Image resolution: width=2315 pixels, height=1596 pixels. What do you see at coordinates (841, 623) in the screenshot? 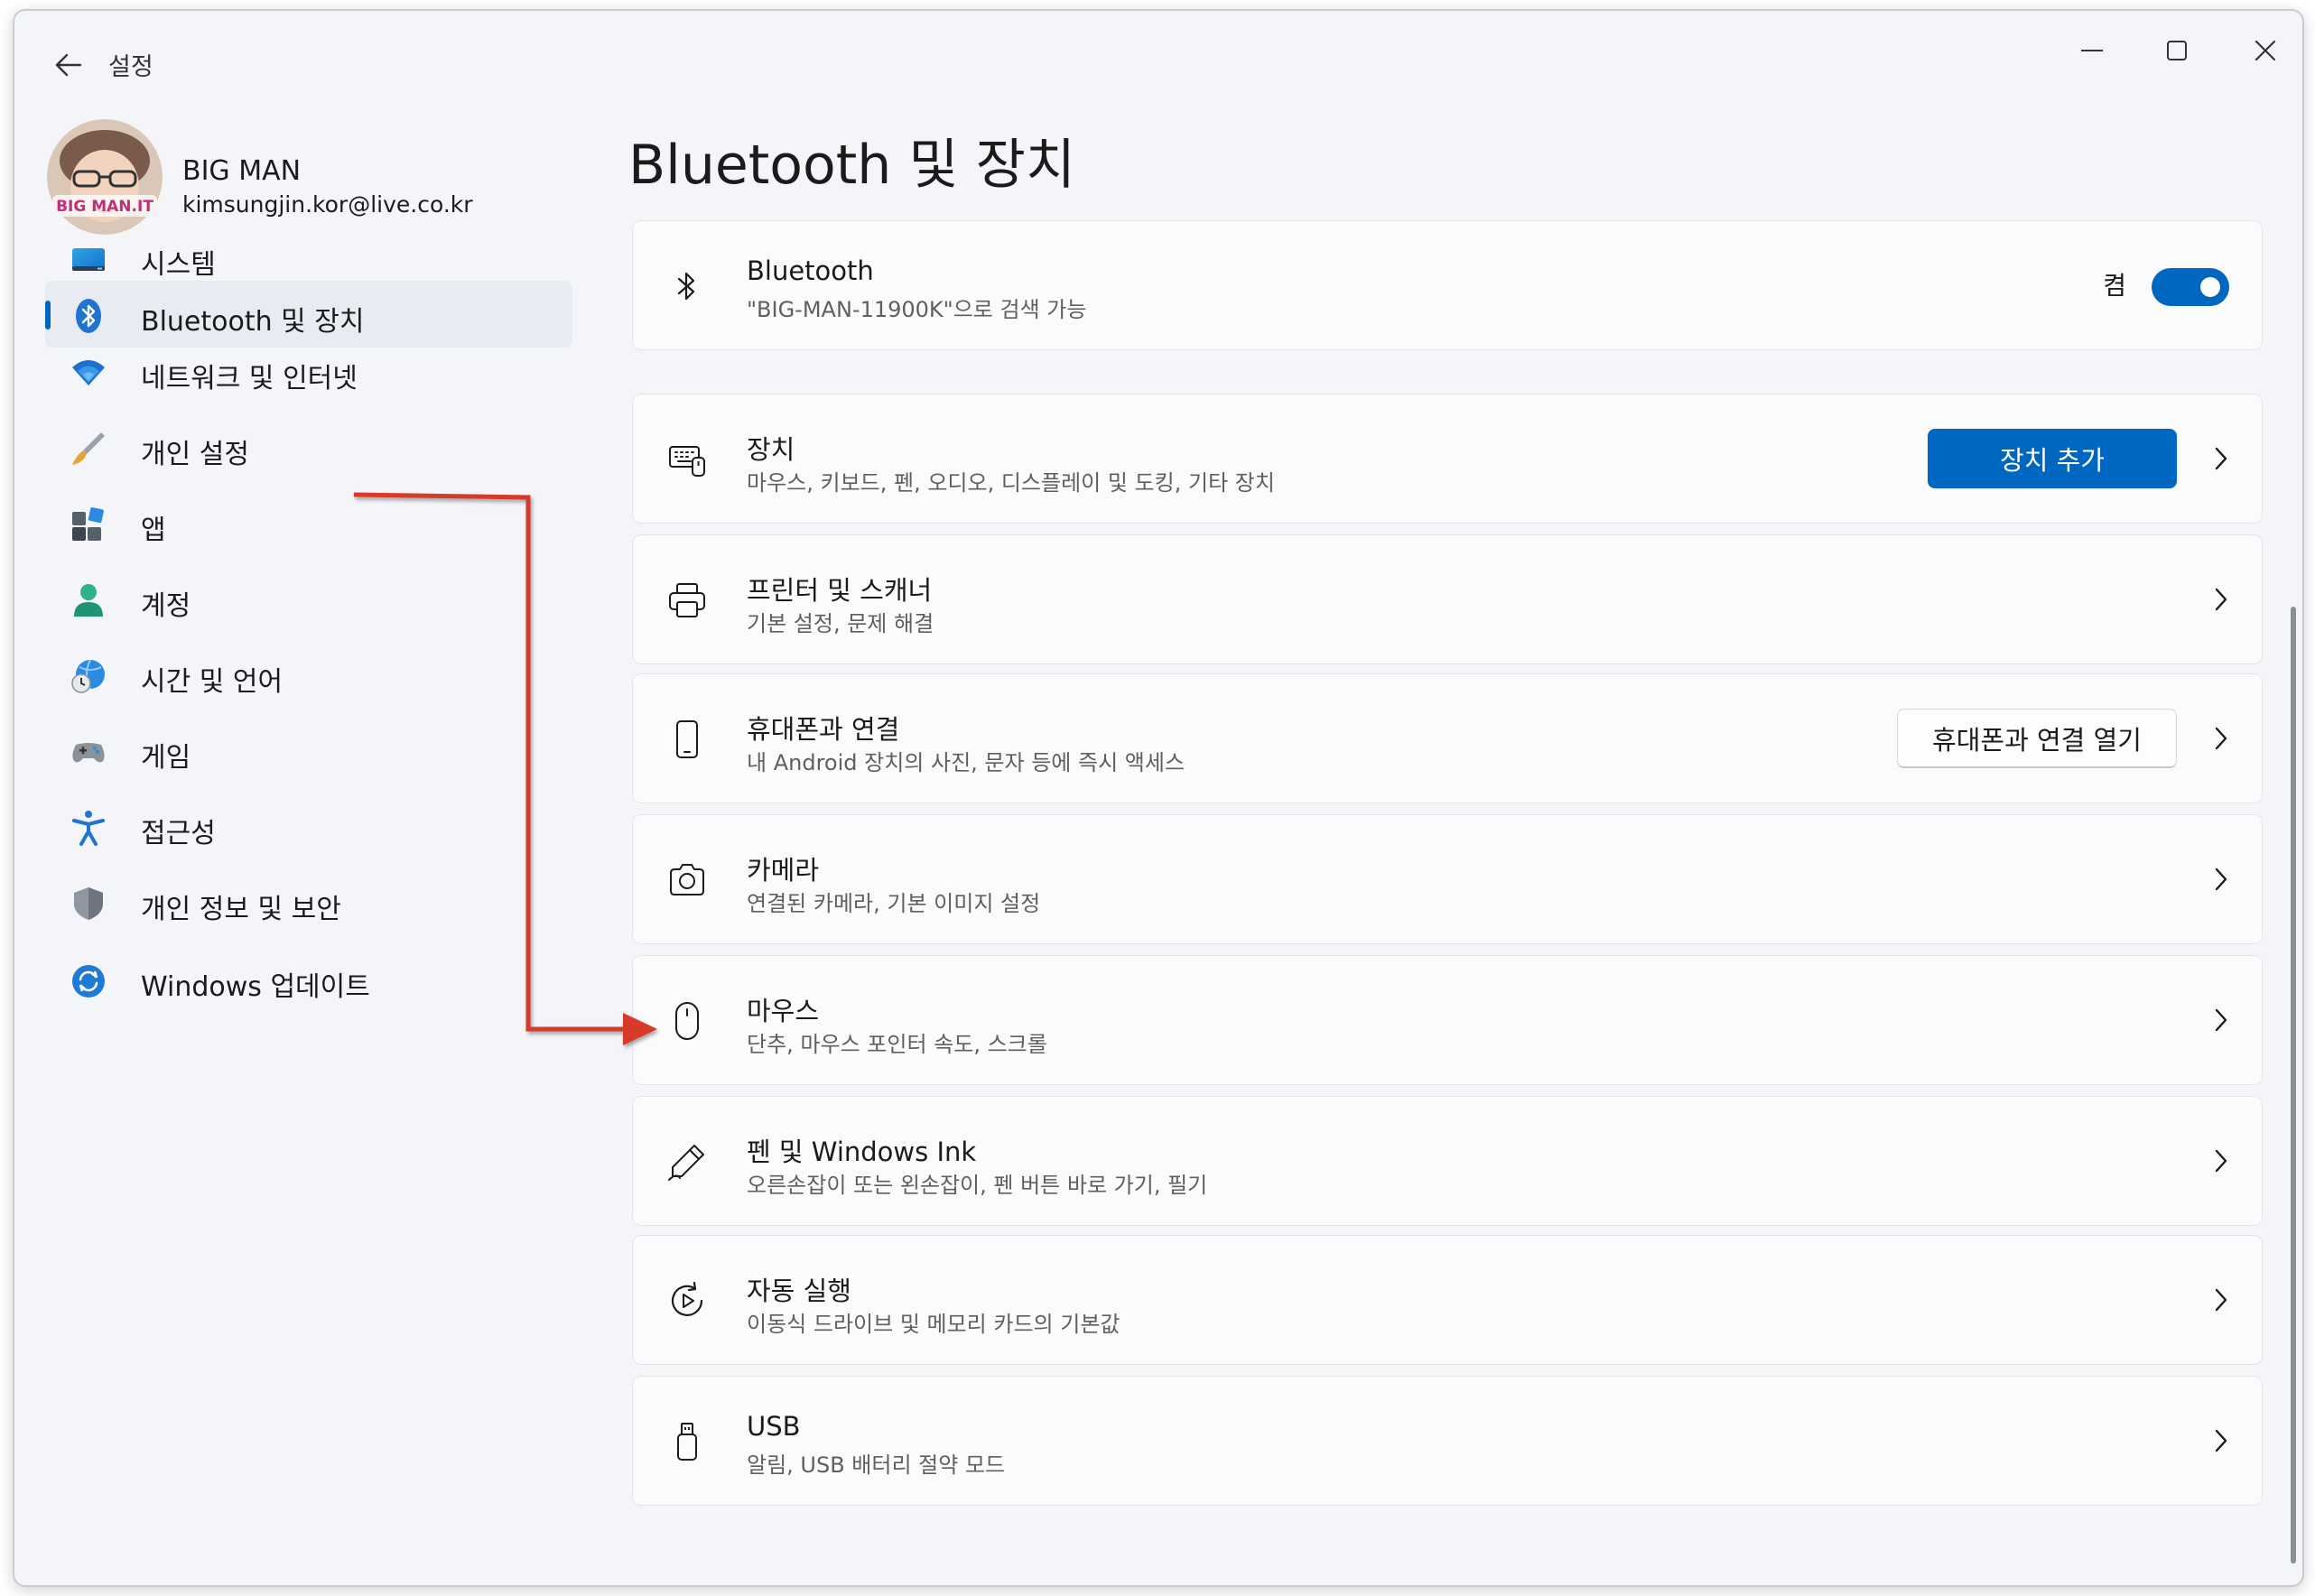
I see `card-subtitle: 기본 설정, 문제 해결` at bounding box center [841, 623].